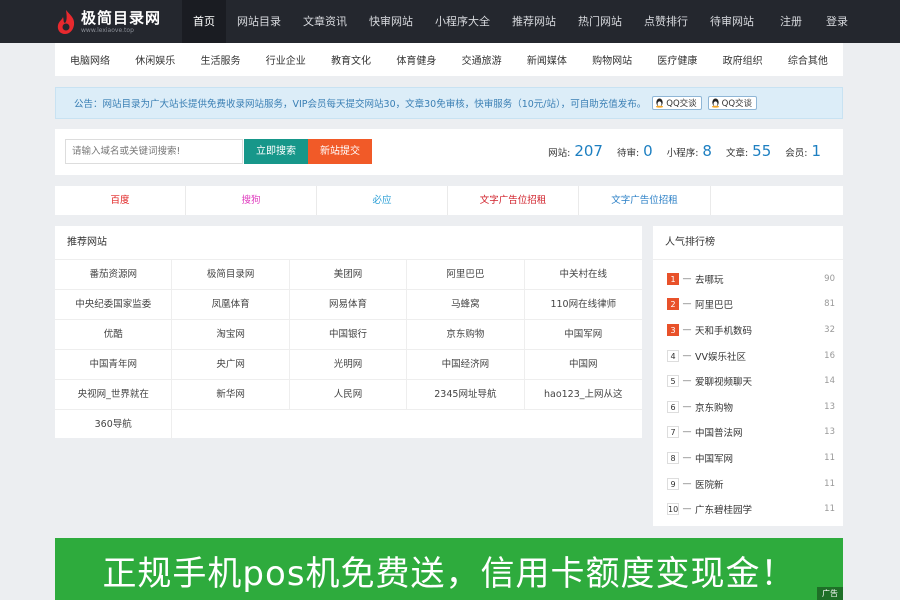 The width and height of the screenshot is (900, 600). I want to click on search-panel: 立即搜索 新站提交 网站:207 待审:0 小程序:8 文章:55 会员:1, so click(449, 152).